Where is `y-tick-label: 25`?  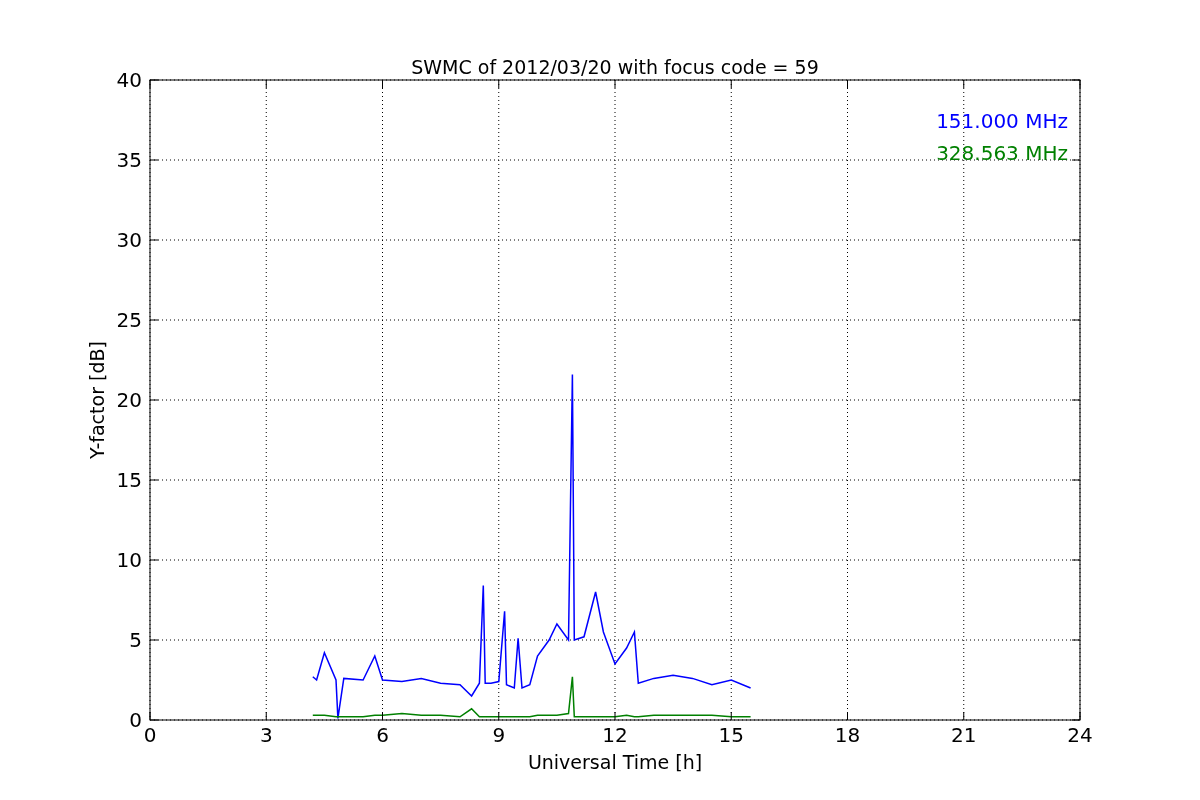 y-tick-label: 25 is located at coordinates (129, 320).